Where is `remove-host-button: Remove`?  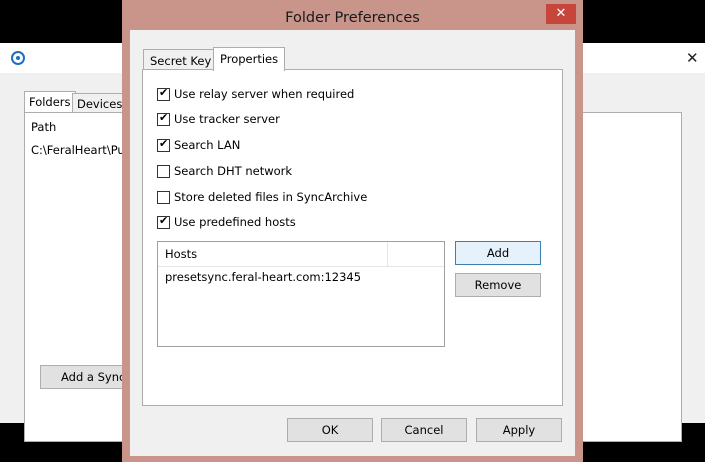 remove-host-button: Remove is located at coordinates (498, 285).